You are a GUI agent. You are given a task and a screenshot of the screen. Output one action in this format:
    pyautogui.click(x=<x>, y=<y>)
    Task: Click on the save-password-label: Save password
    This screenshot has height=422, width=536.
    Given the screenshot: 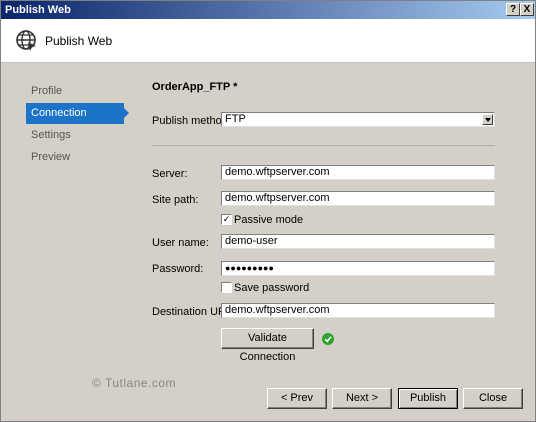 What is the action you would take?
    pyautogui.click(x=272, y=288)
    